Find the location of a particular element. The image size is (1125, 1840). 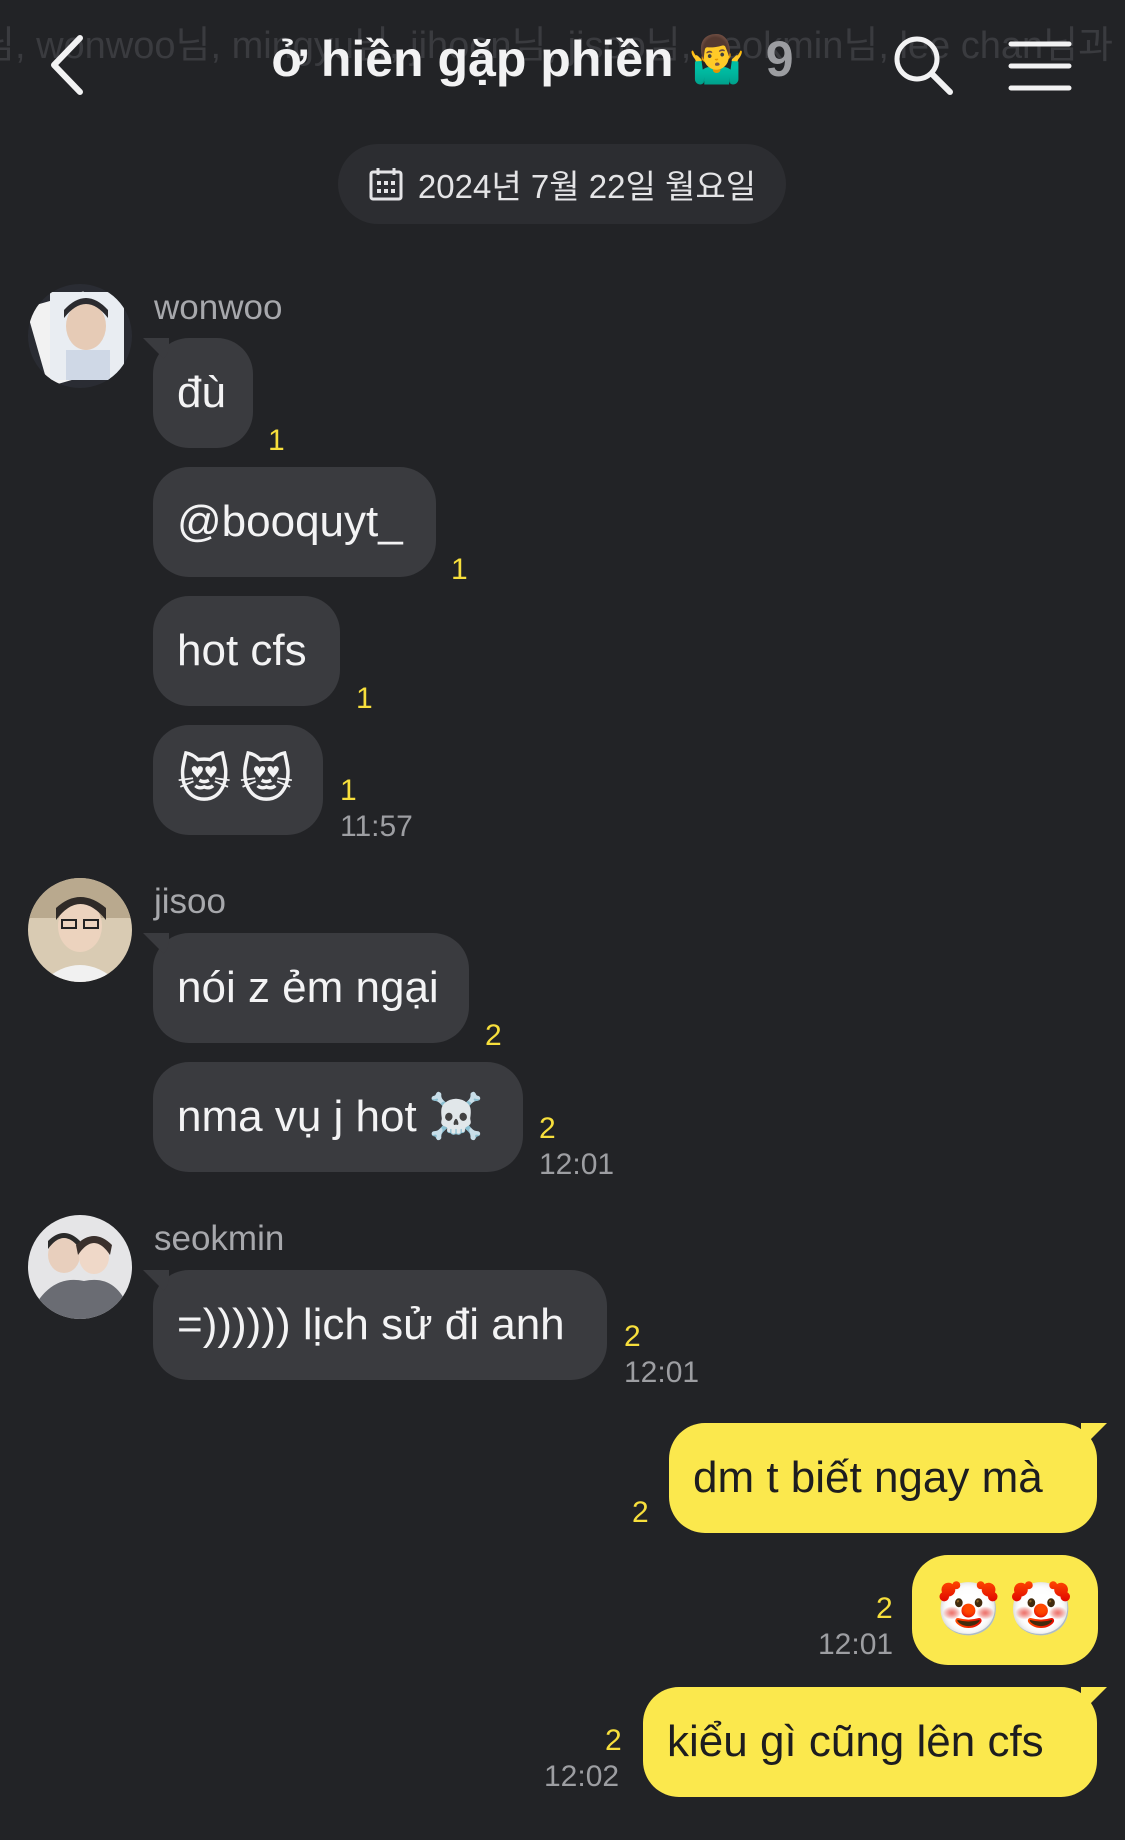

chevron-left-icon is located at coordinates (67, 65).